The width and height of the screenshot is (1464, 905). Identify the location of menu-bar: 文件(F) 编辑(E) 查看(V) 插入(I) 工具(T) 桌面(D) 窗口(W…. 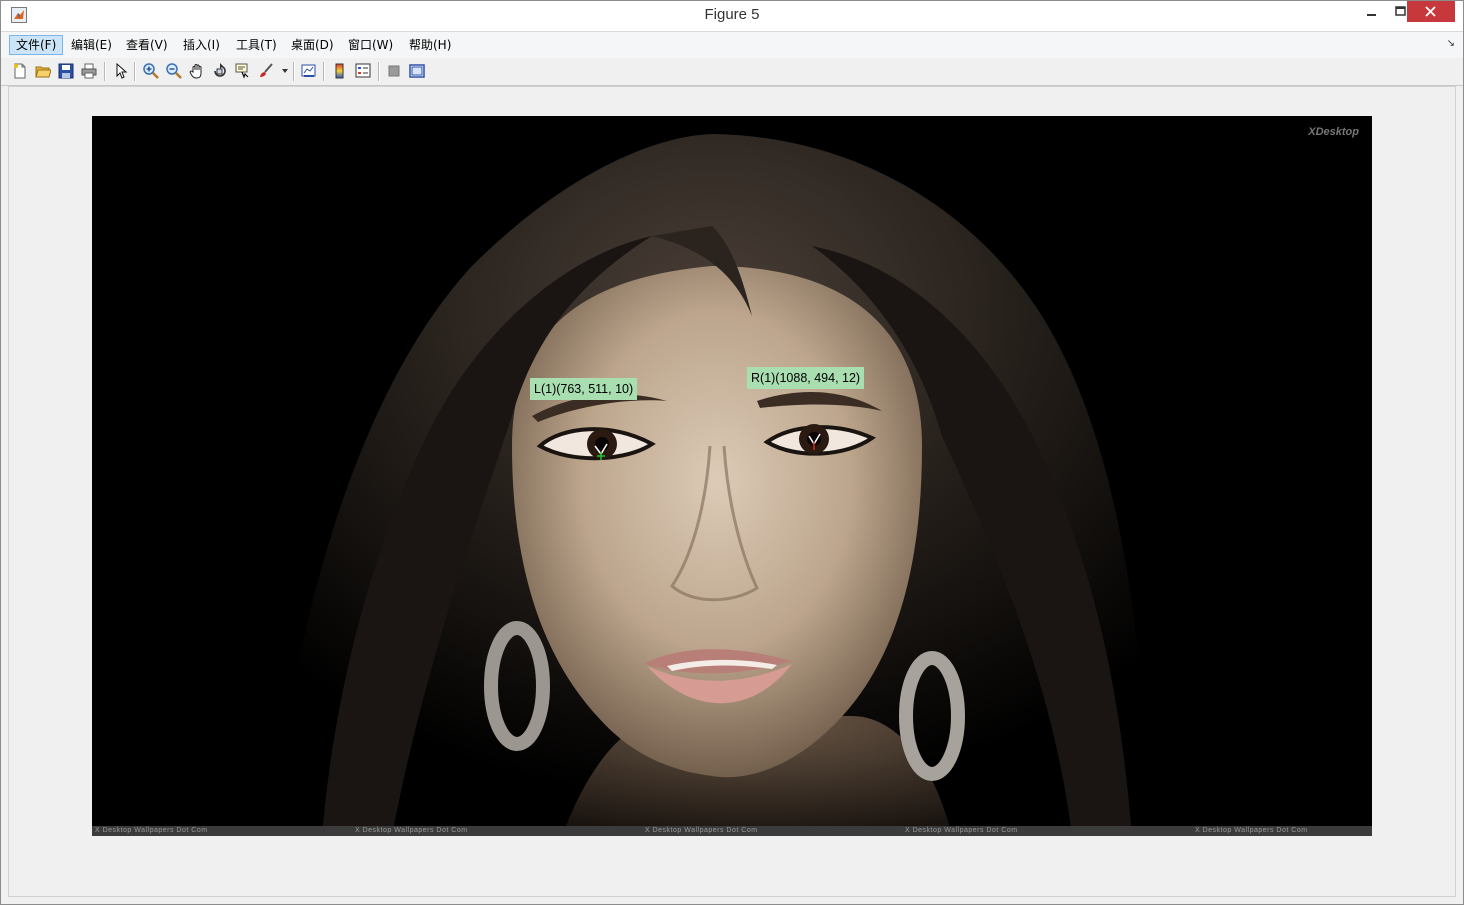
(732, 45).